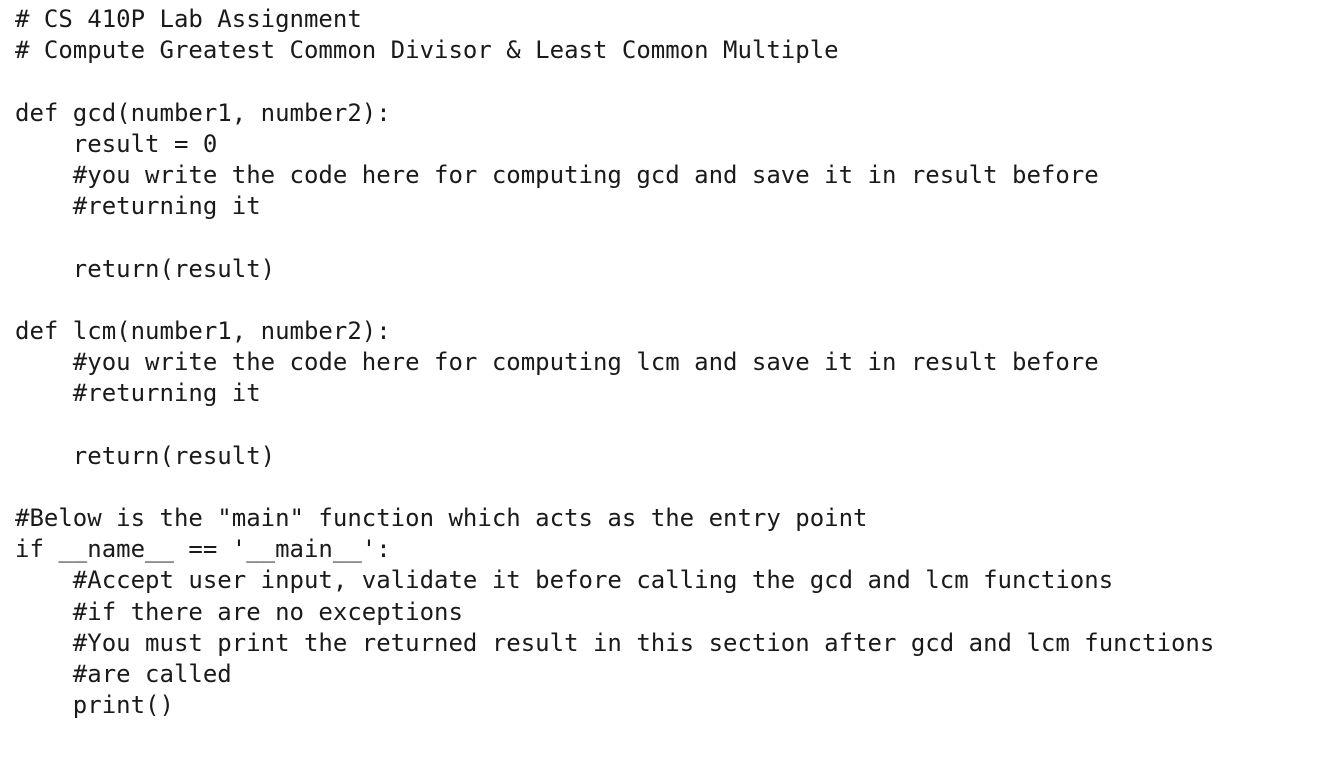  What do you see at coordinates (239, 611) in the screenshot?
I see `code-line: #if there are no exceptions` at bounding box center [239, 611].